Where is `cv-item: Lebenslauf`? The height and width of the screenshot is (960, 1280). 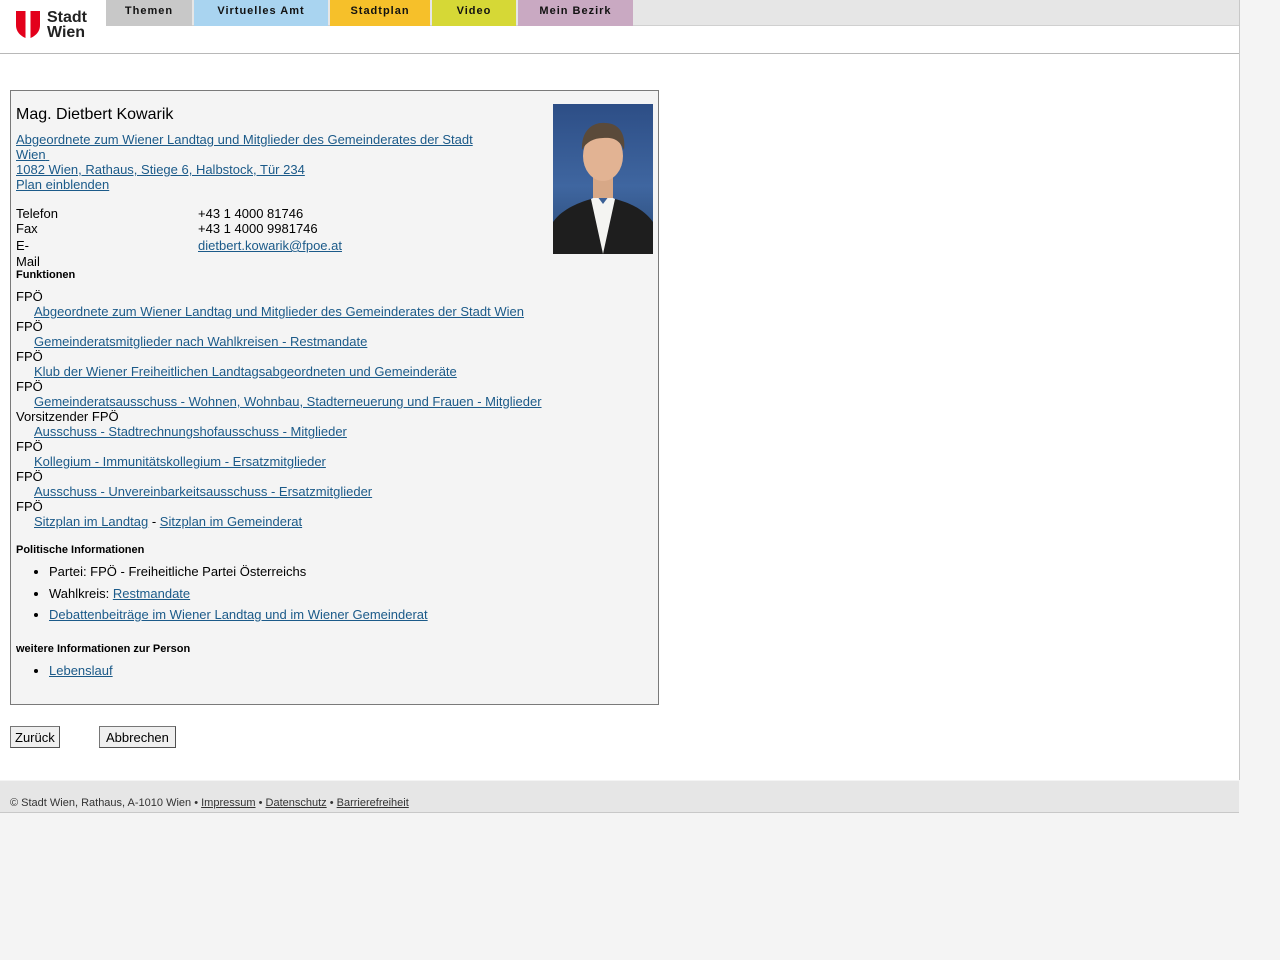
cv-item: Lebenslauf is located at coordinates (81, 670).